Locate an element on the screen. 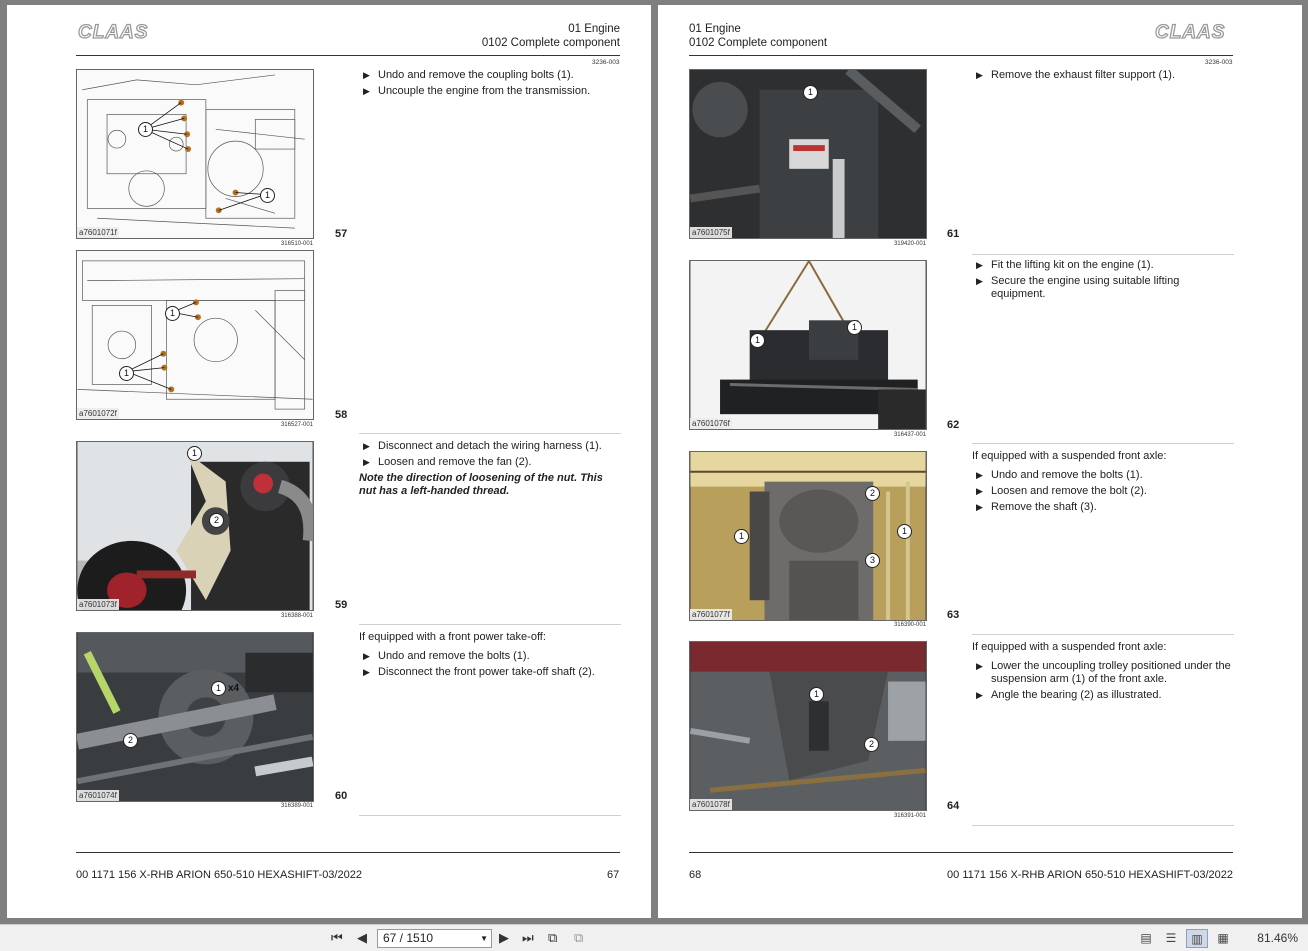 The height and width of the screenshot is (951, 1308). previous-page-icon: ◀ is located at coordinates (362, 938).